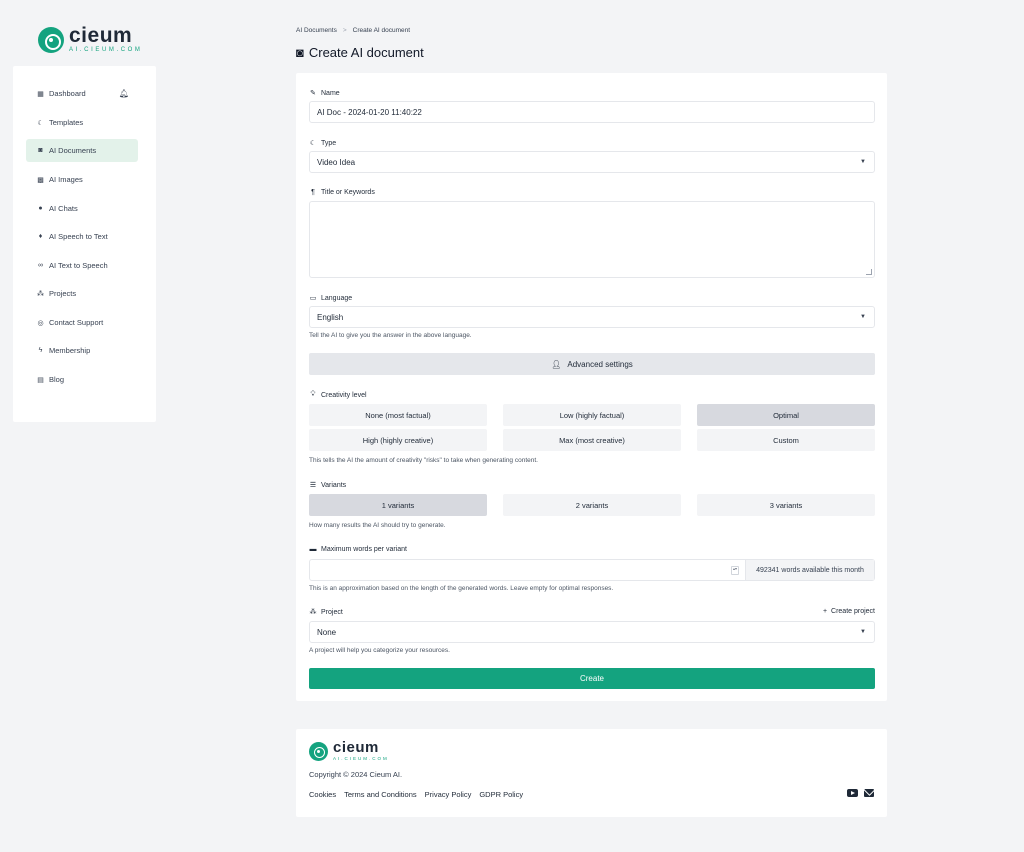 The image size is (1024, 852). Describe the element at coordinates (40, 265) in the screenshot. I see `voicemail-icon: ∞` at that location.